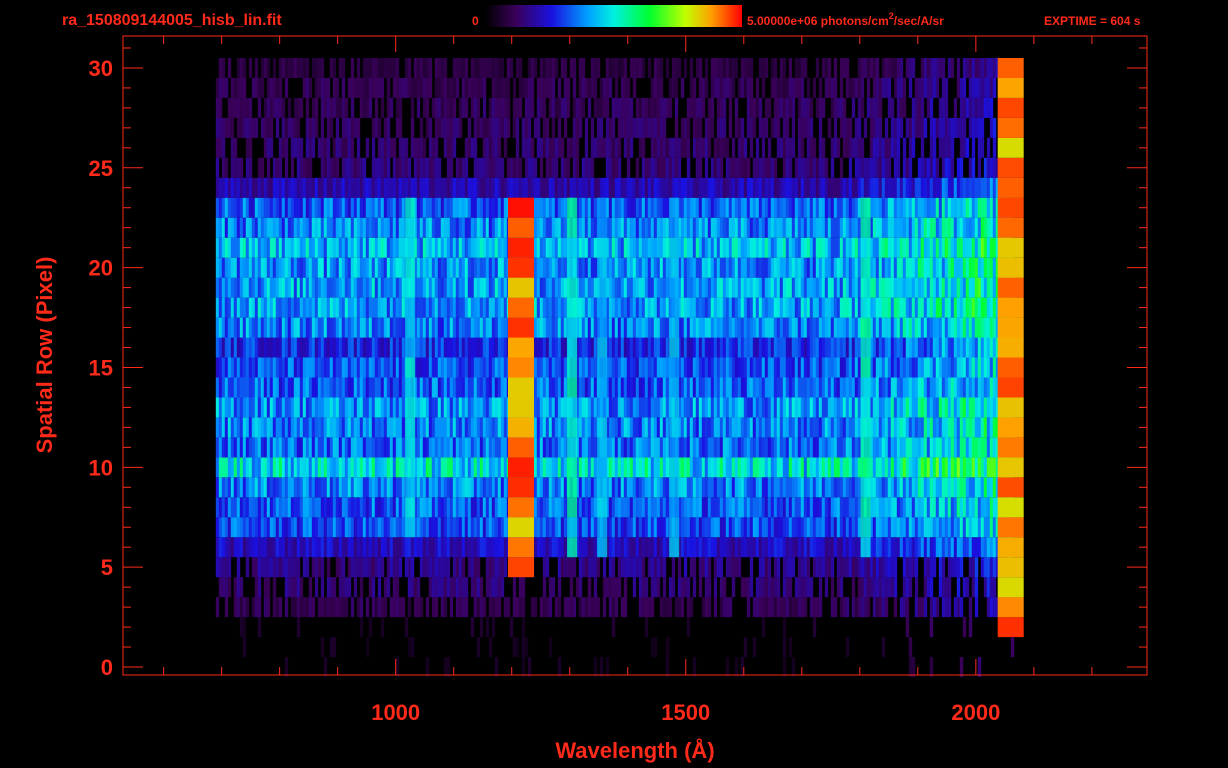 The height and width of the screenshot is (768, 1228). I want to click on tick-label: 15, so click(101, 367).